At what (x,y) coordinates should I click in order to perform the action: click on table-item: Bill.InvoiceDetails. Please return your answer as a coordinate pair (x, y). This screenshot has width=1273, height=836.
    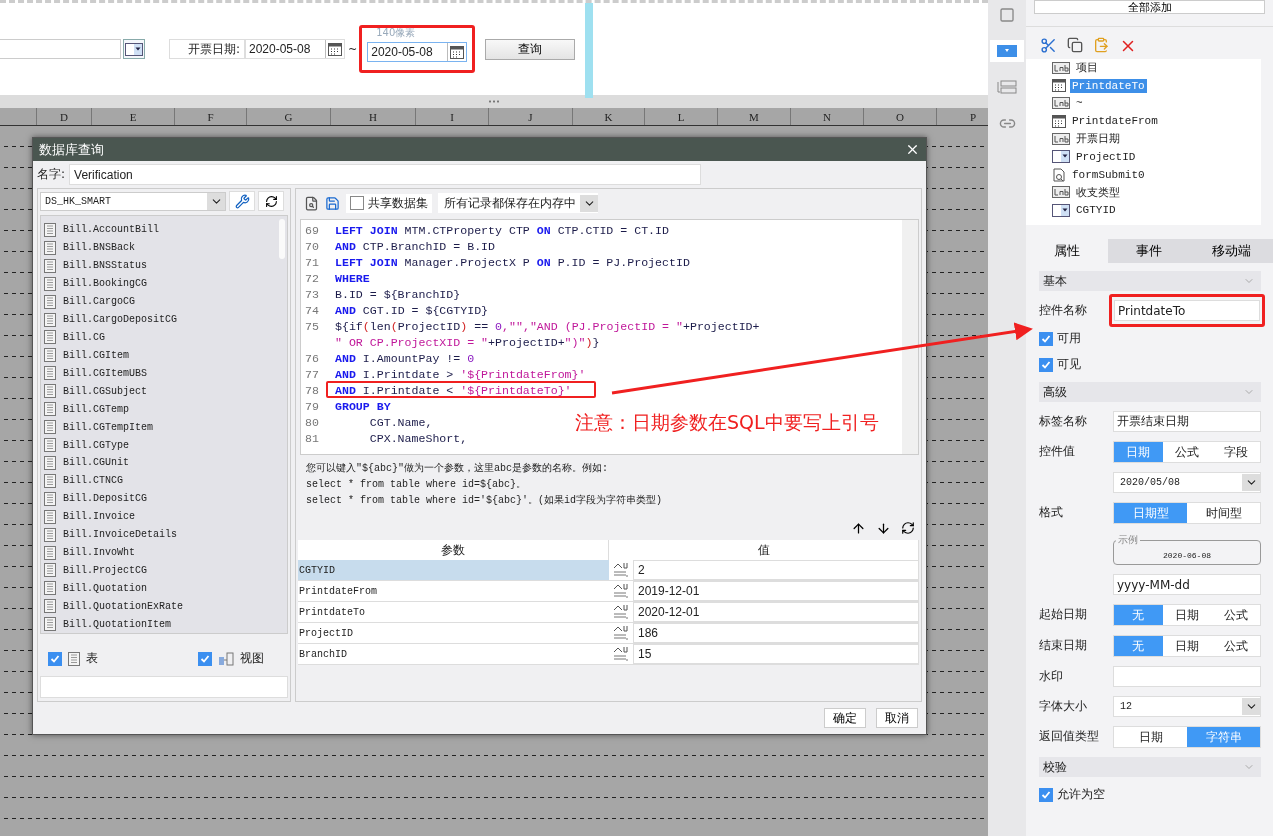
    Looking at the image, I should click on (165, 534).